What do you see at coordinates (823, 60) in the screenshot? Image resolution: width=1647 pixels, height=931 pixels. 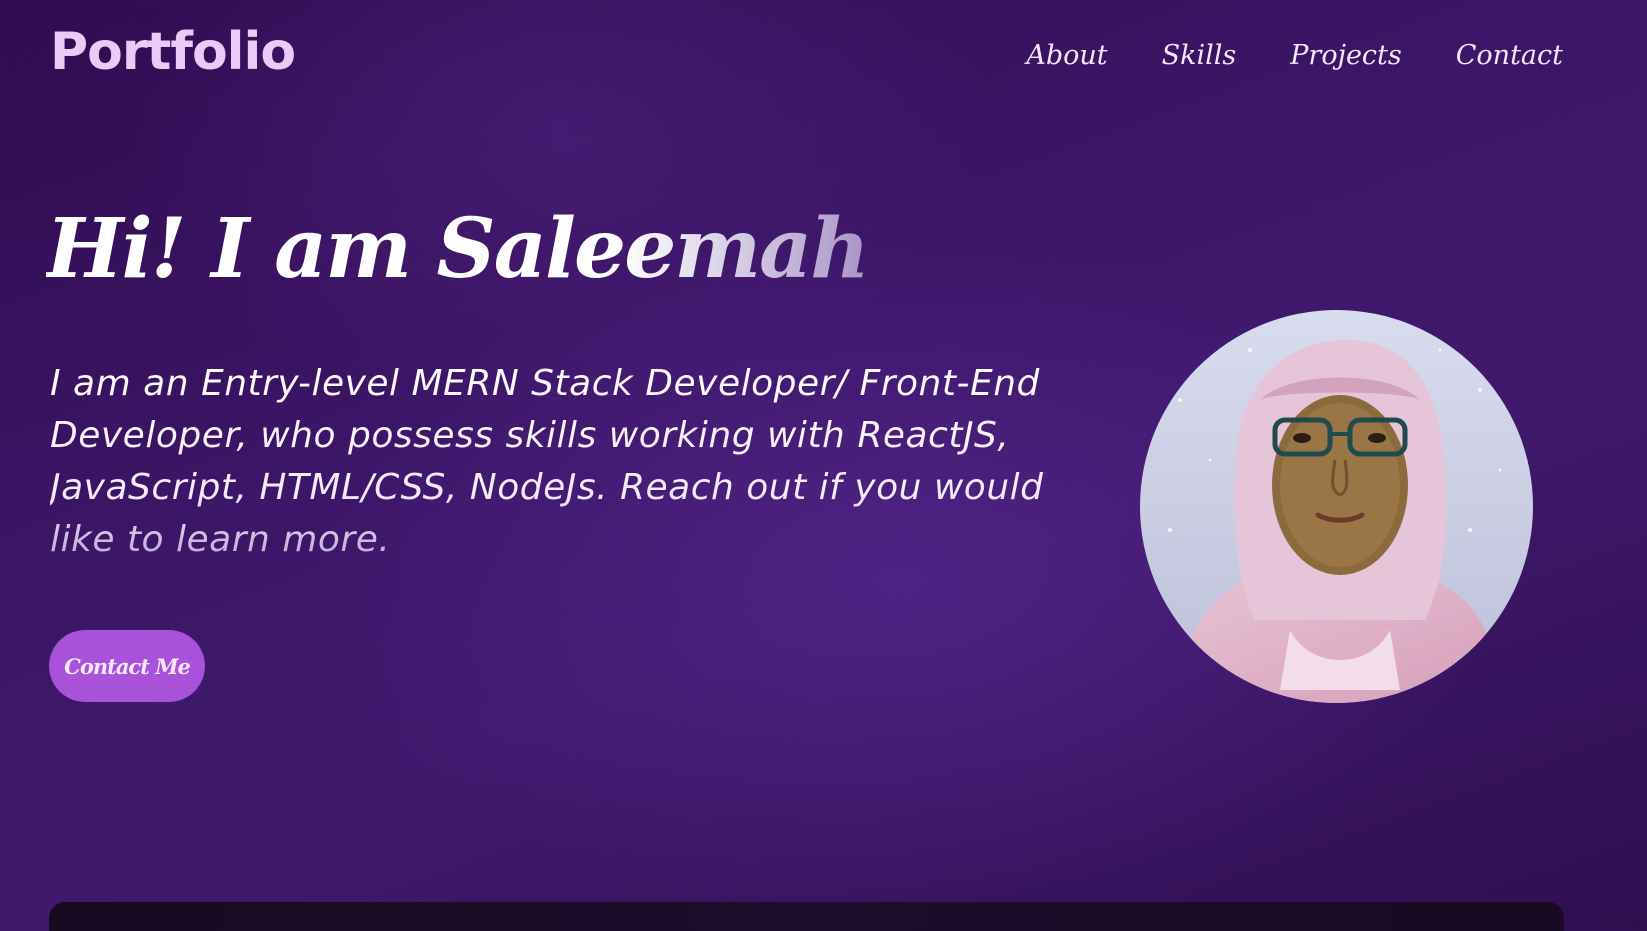 I see `navbar: Portfolio About Skills Projects Contact` at bounding box center [823, 60].